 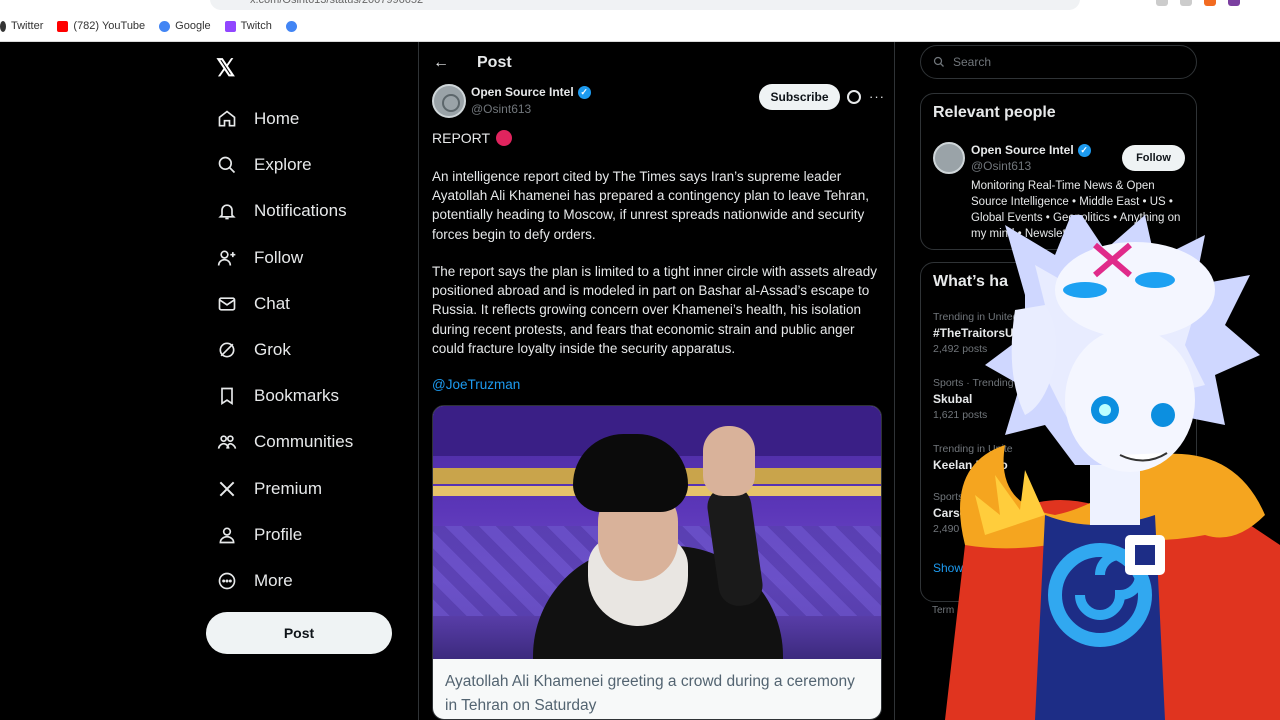 What do you see at coordinates (951, 529) in the screenshot?
I see `trend-count: 2,490 p` at bounding box center [951, 529].